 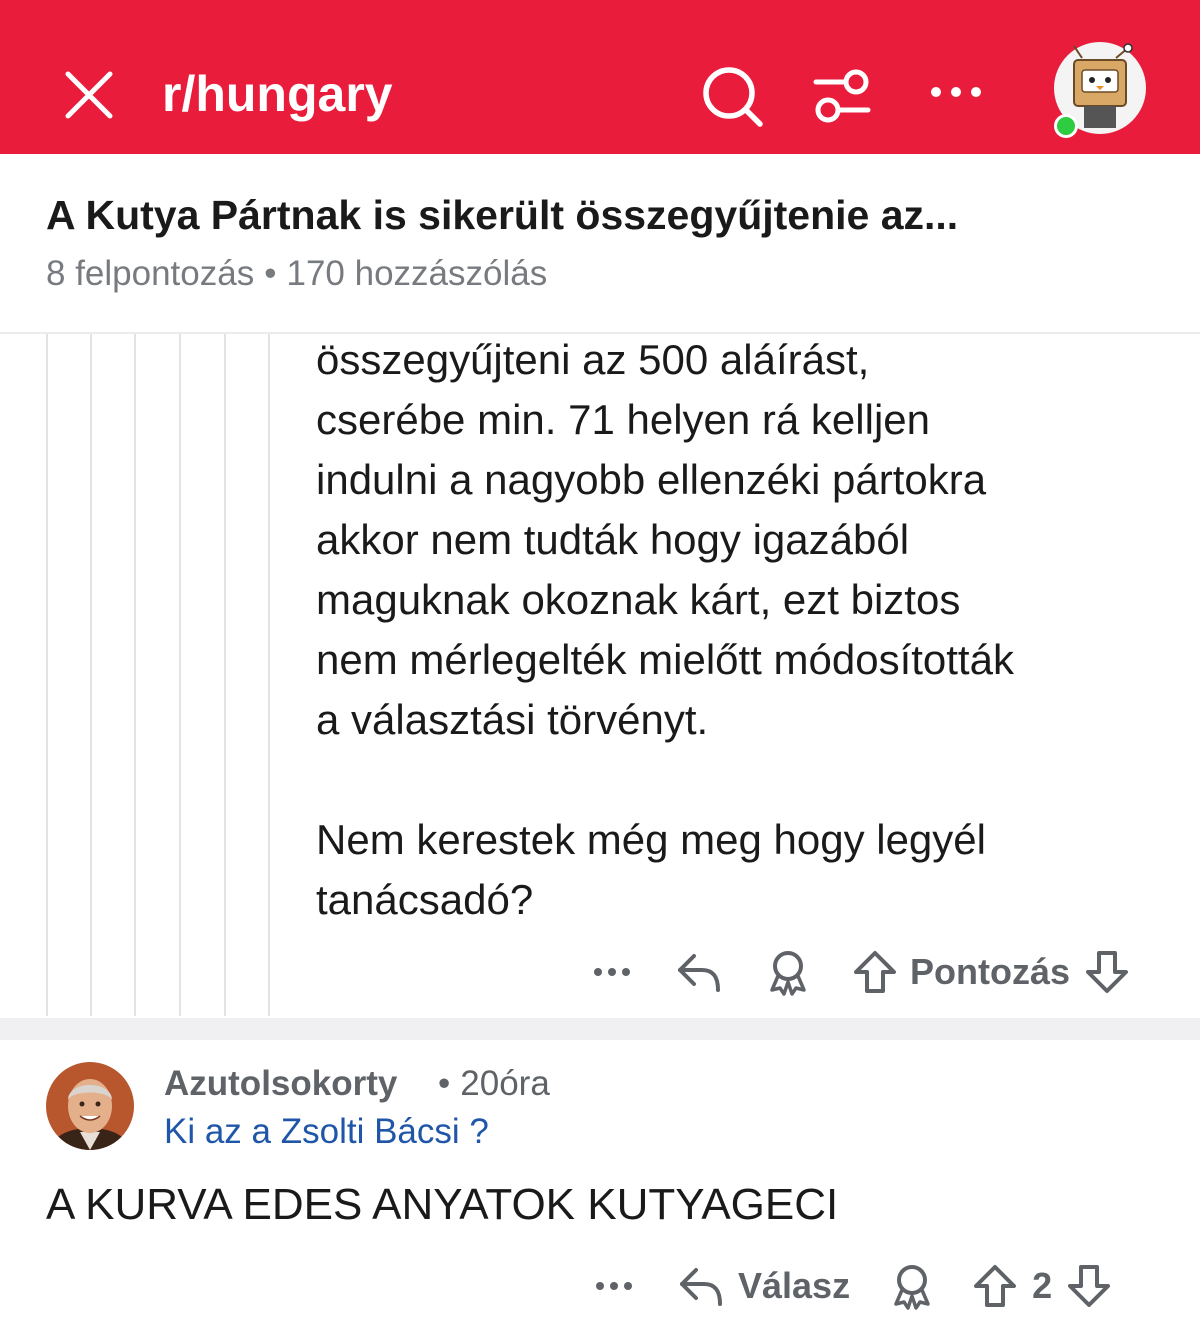 What do you see at coordinates (277, 94) in the screenshot?
I see `subreddit-title: r/hungary` at bounding box center [277, 94].